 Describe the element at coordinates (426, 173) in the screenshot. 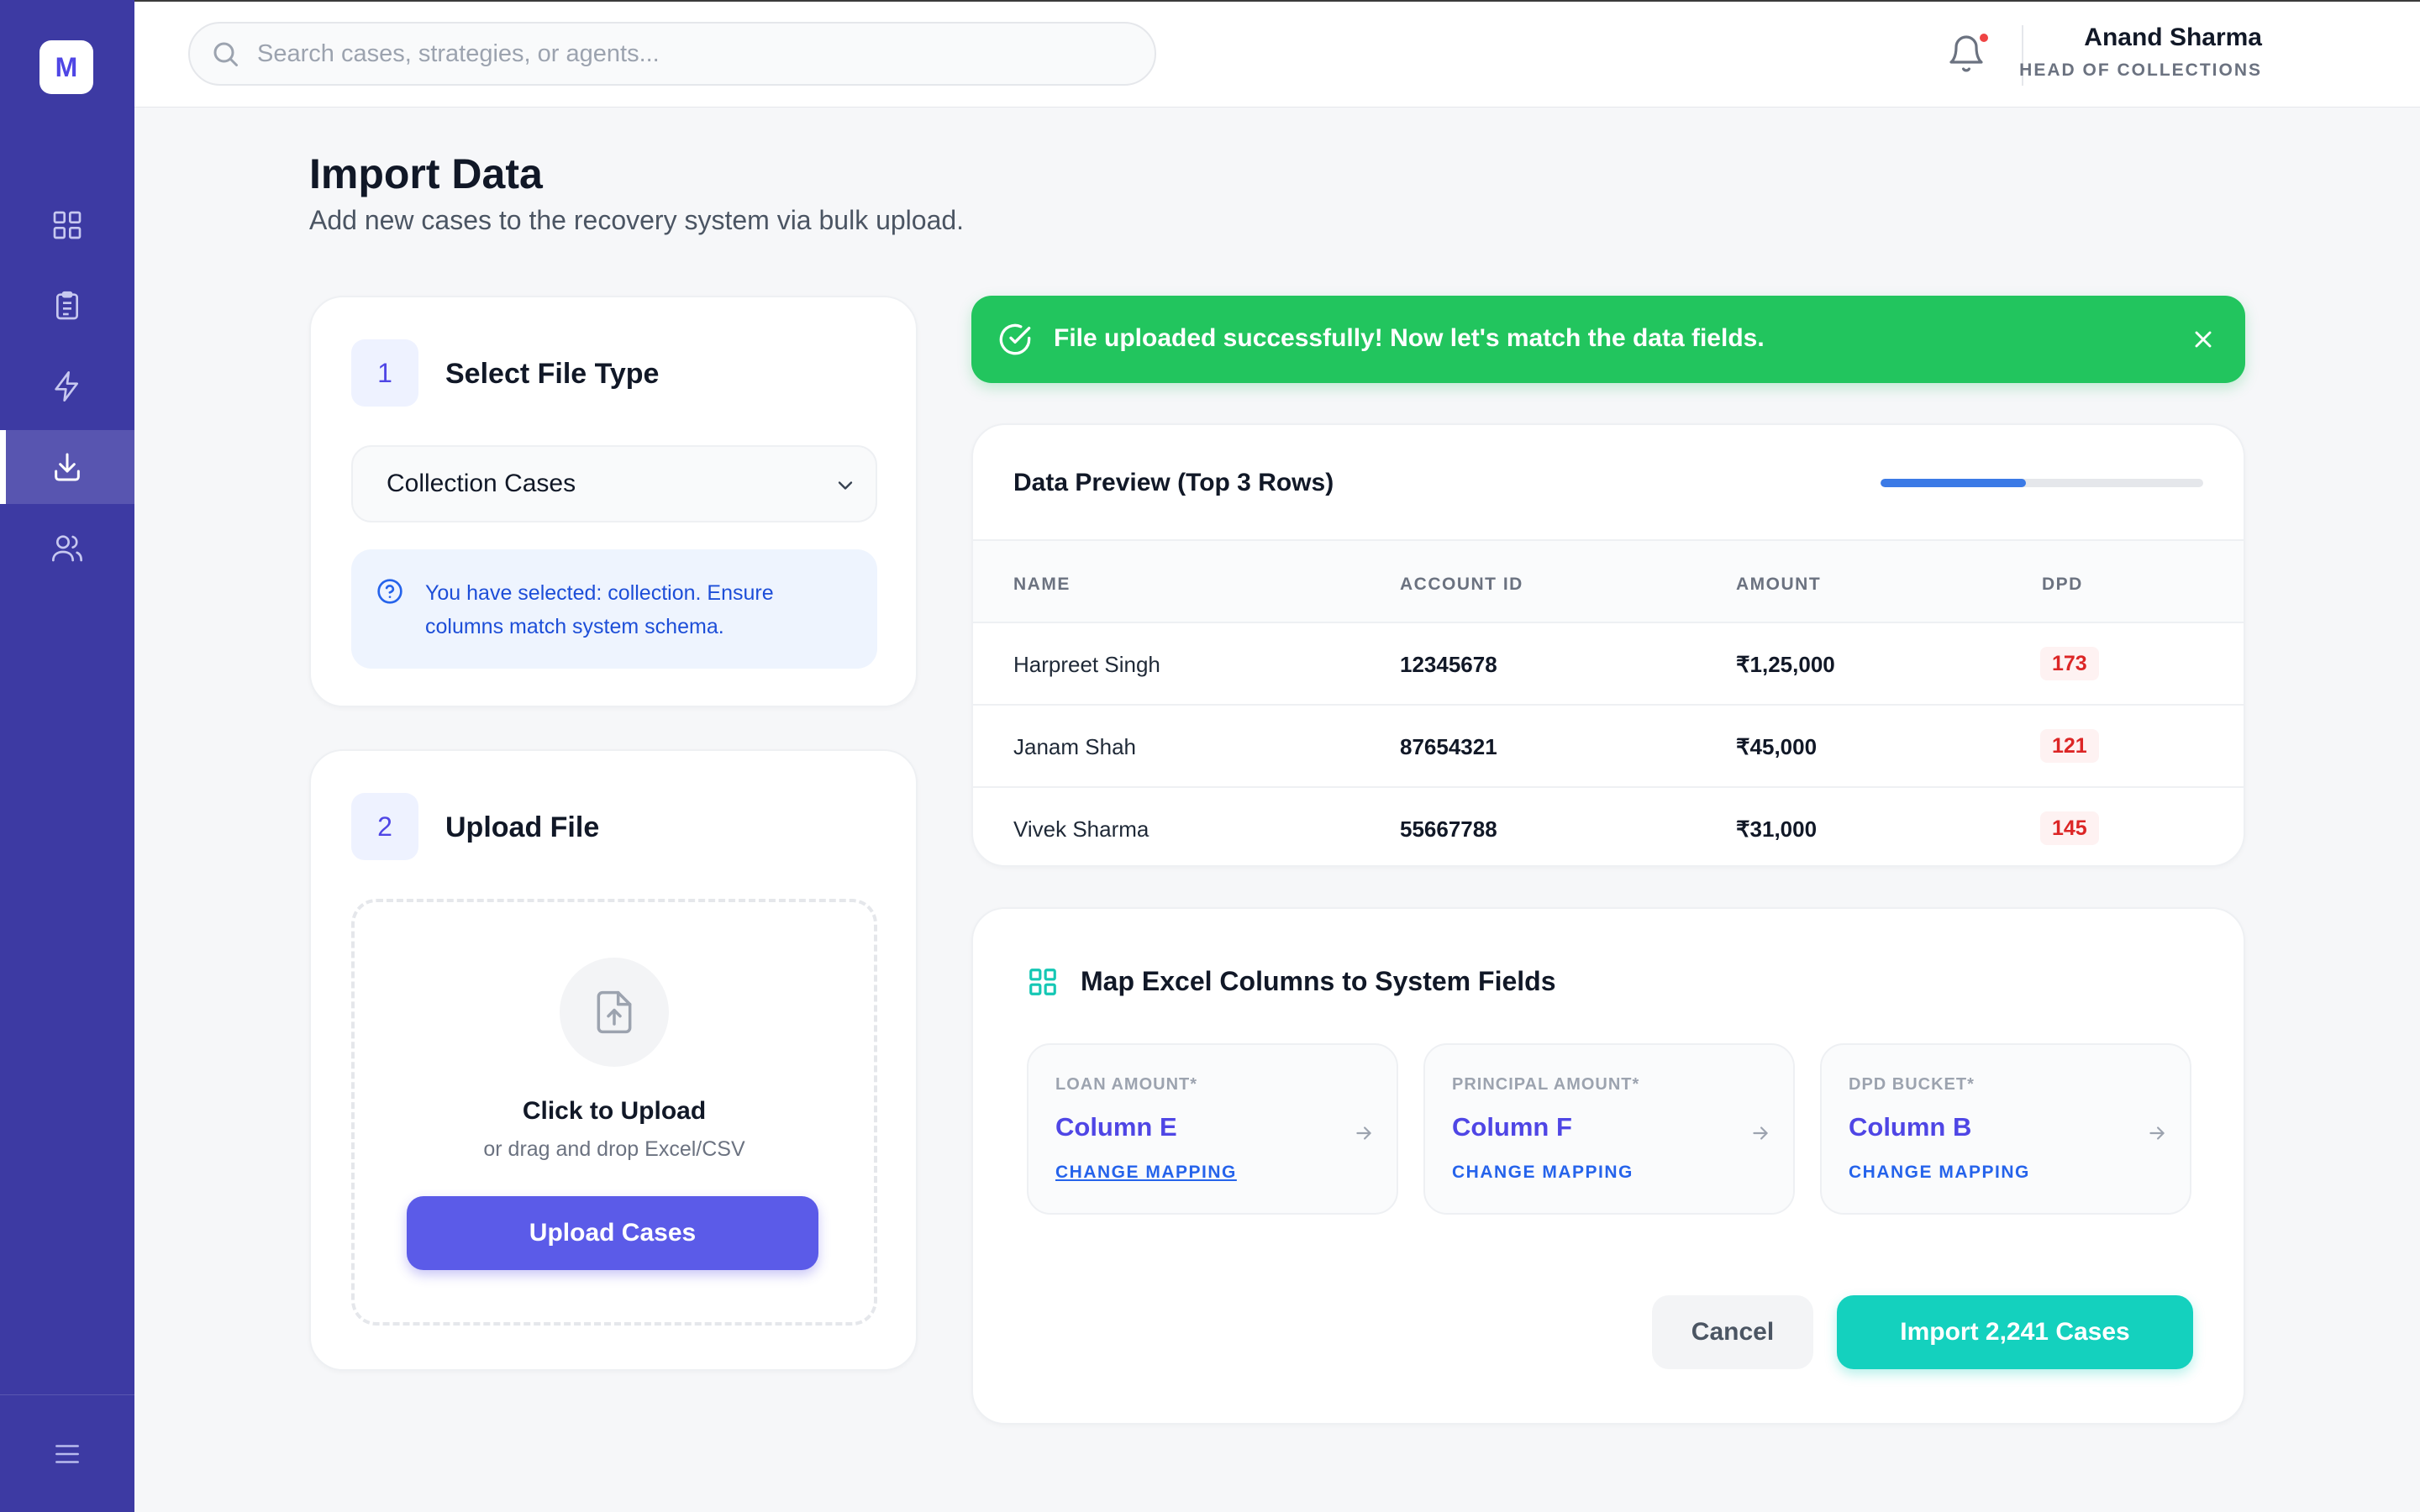

I see `page-title: Import Data` at that location.